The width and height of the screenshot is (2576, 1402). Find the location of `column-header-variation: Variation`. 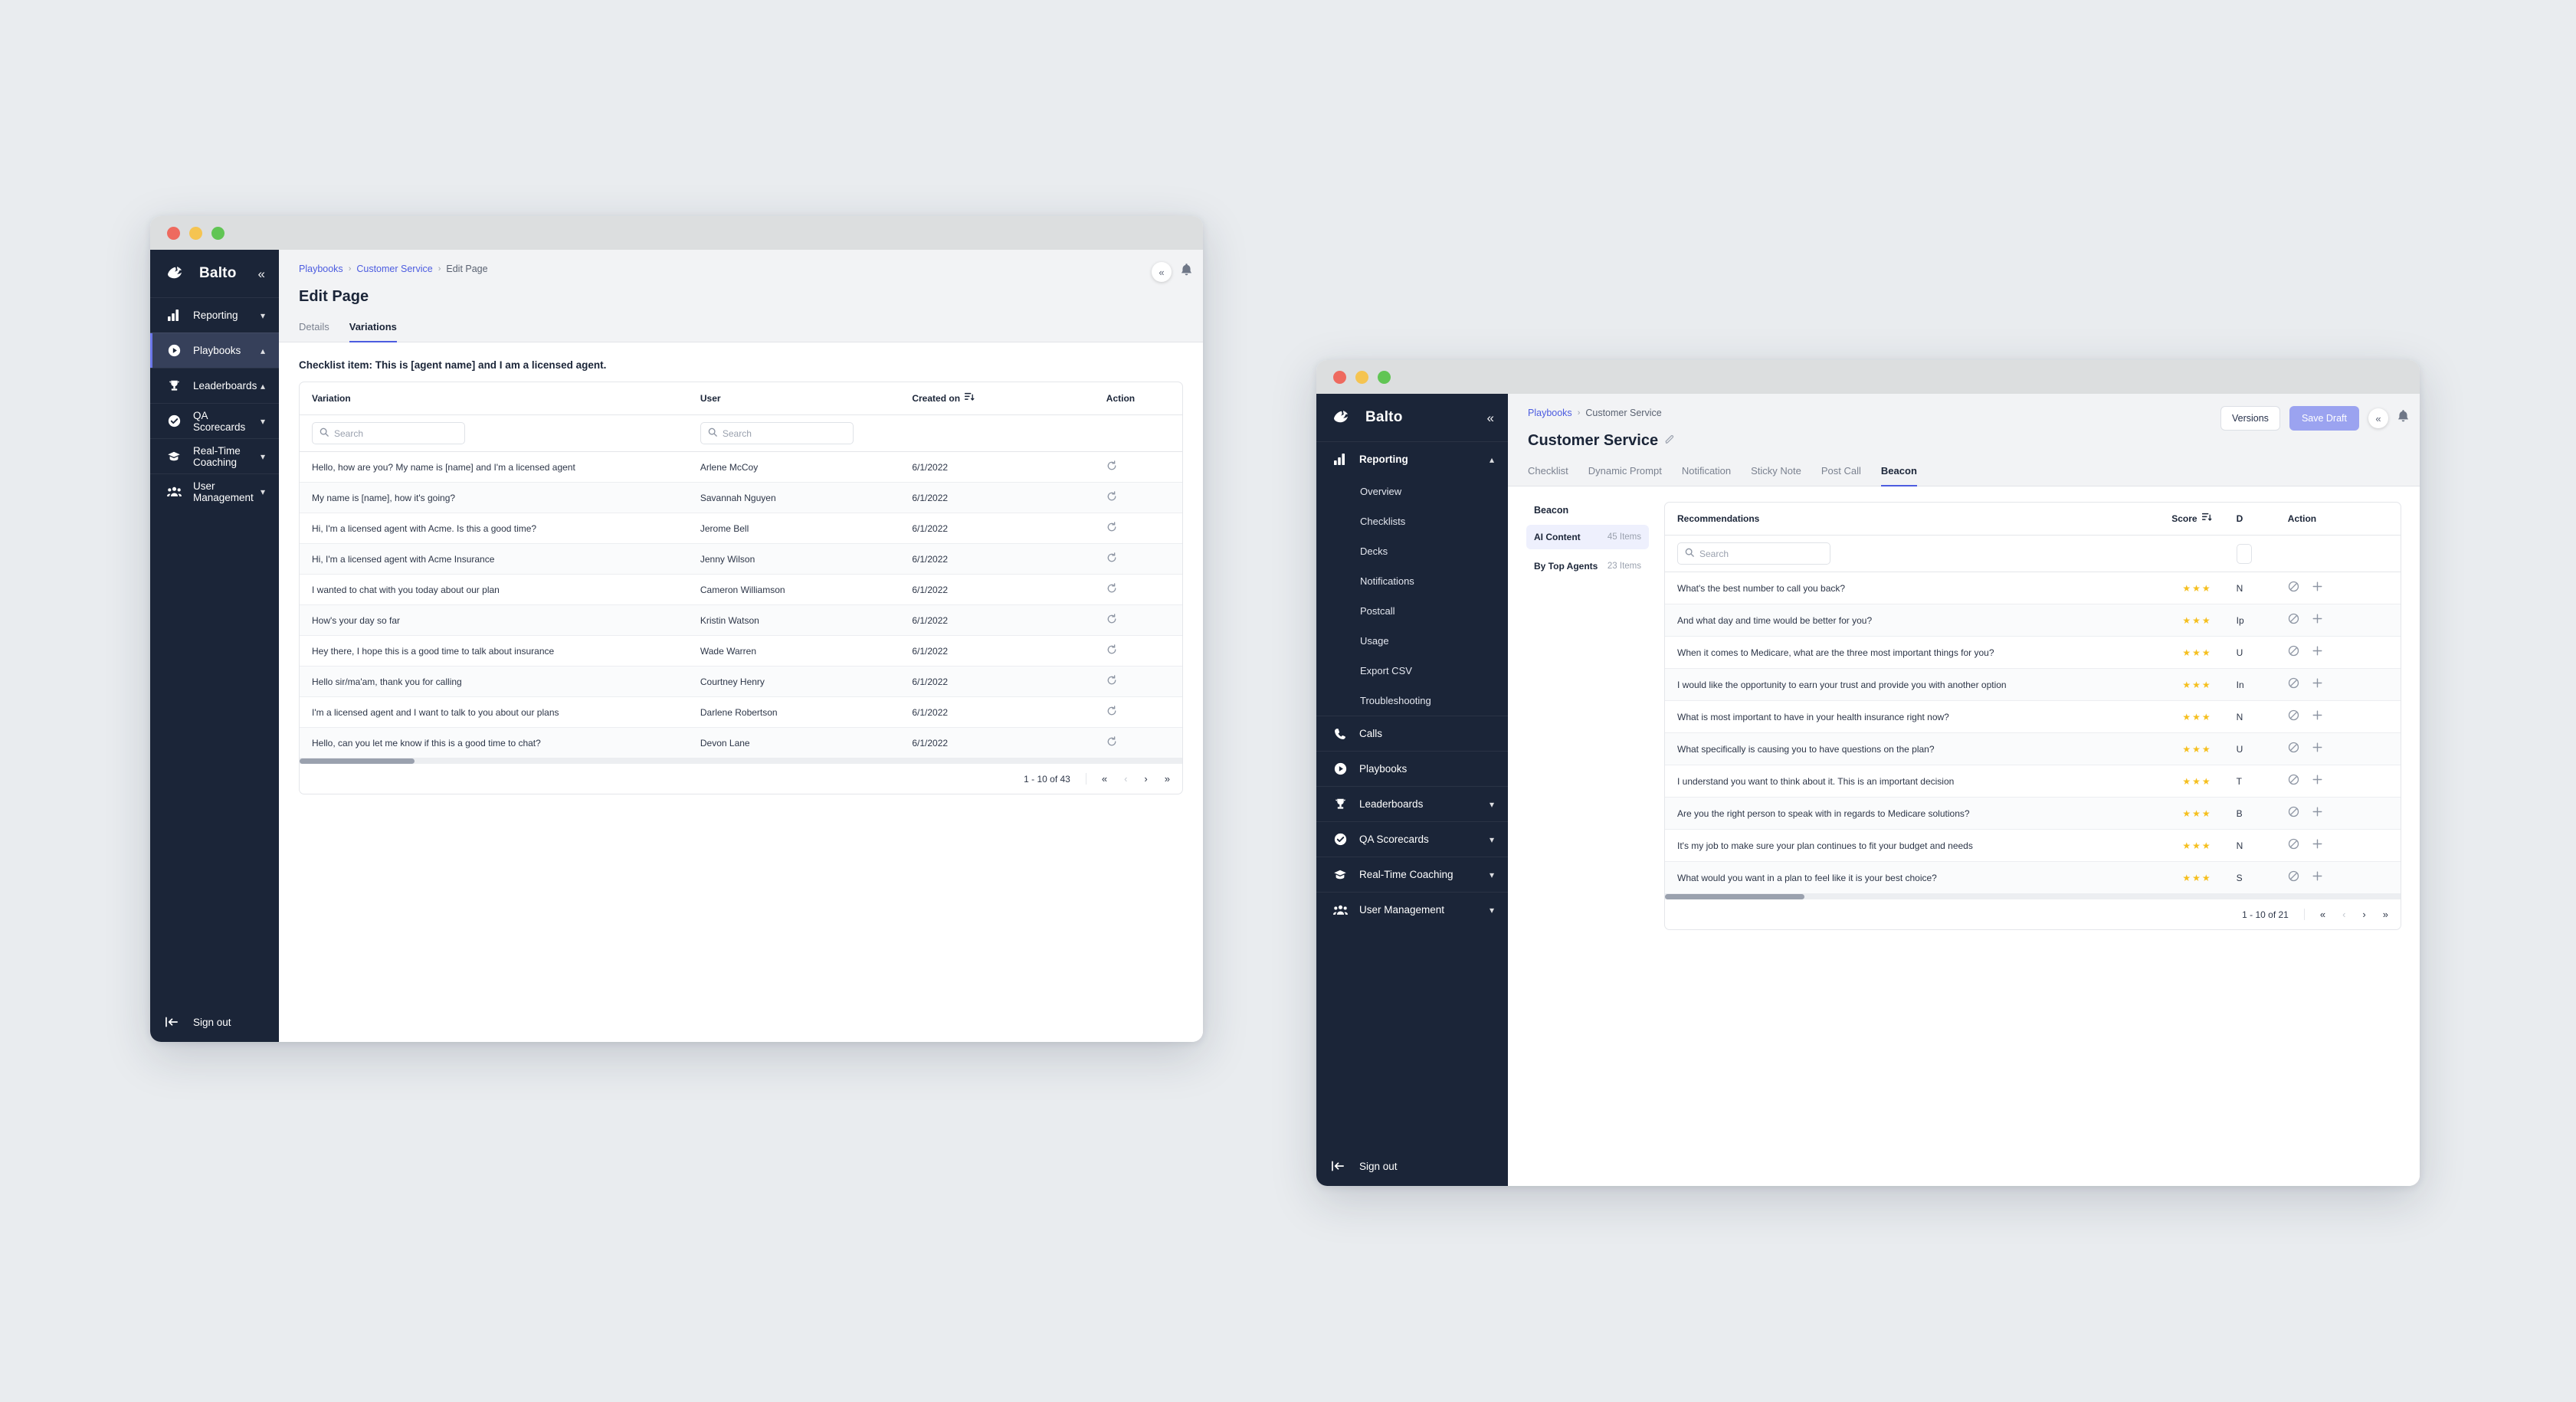

column-header-variation: Variation is located at coordinates (494, 398).